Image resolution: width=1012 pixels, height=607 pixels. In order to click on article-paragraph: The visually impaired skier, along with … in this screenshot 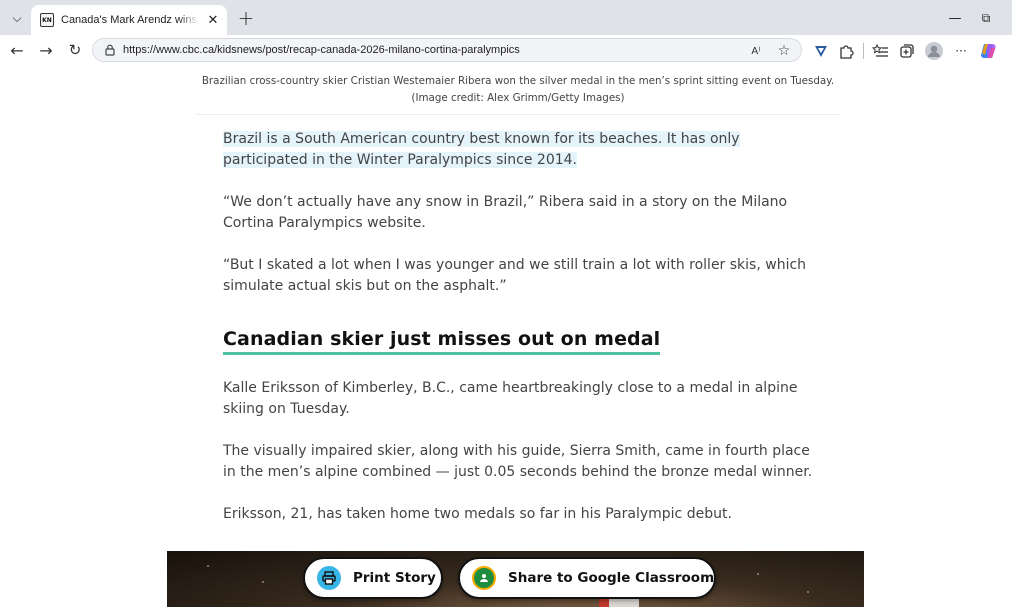, I will do `click(518, 461)`.